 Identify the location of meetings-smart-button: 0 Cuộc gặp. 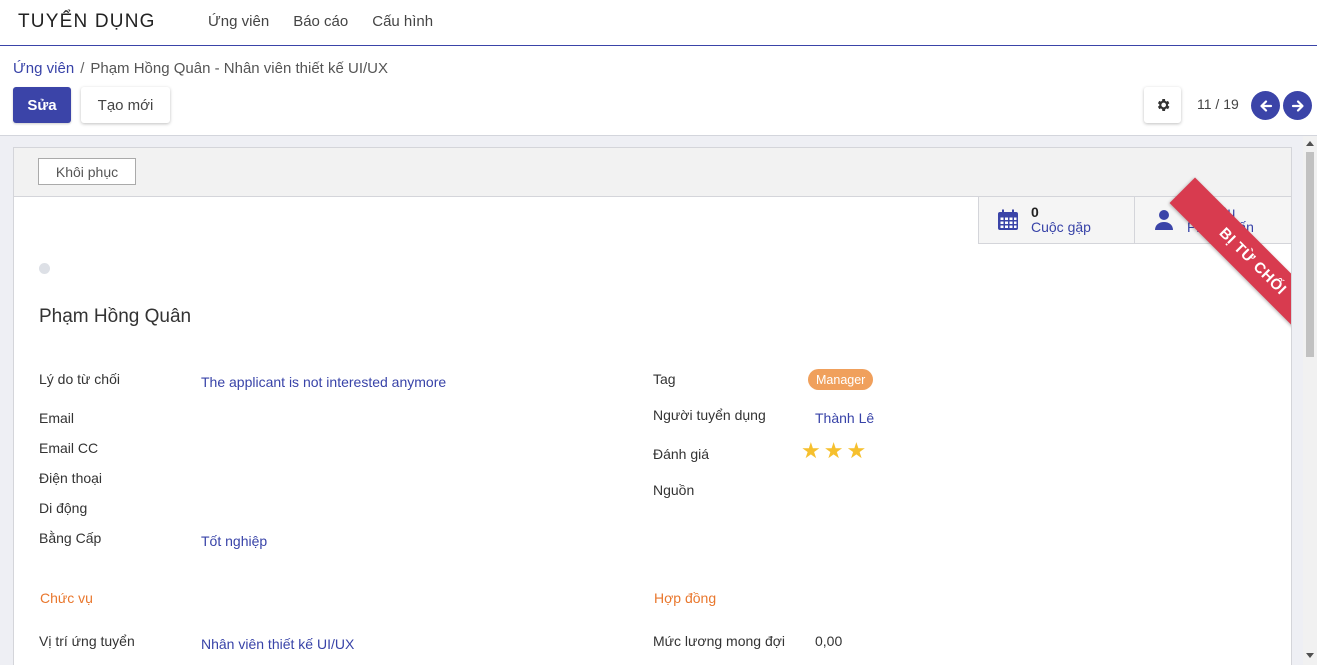
(1056, 220).